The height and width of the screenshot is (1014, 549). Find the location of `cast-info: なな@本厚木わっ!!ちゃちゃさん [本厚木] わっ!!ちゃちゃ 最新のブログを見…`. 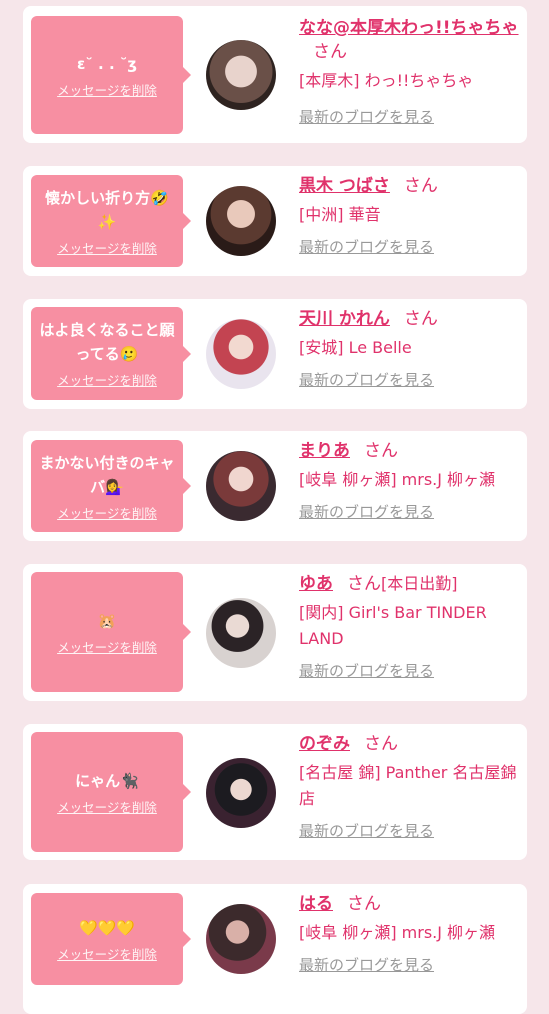

cast-info: なな@本厚木わっ!!ちゃちゃさん [本厚木] わっ!!ちゃちゃ 最新のブログを見… is located at coordinates (411, 72).